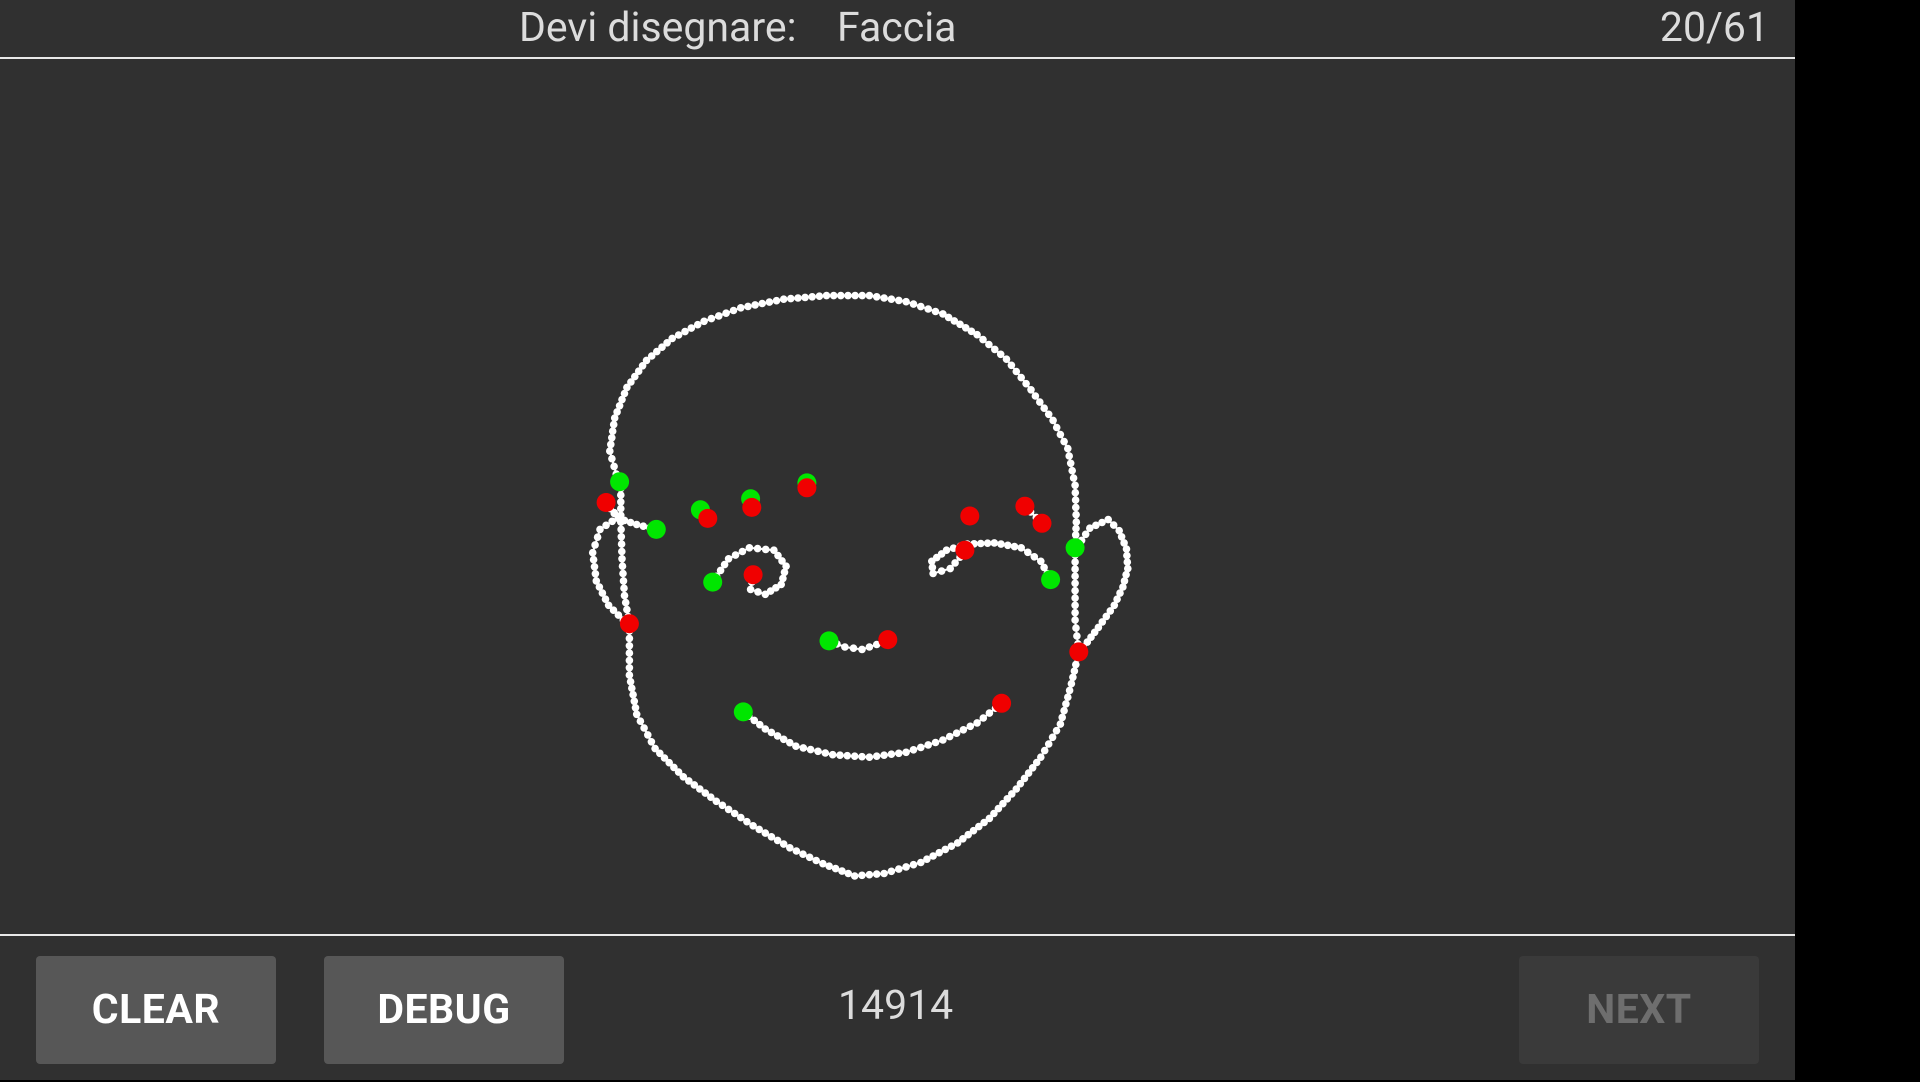  I want to click on next-button: NEXT, so click(1639, 1010).